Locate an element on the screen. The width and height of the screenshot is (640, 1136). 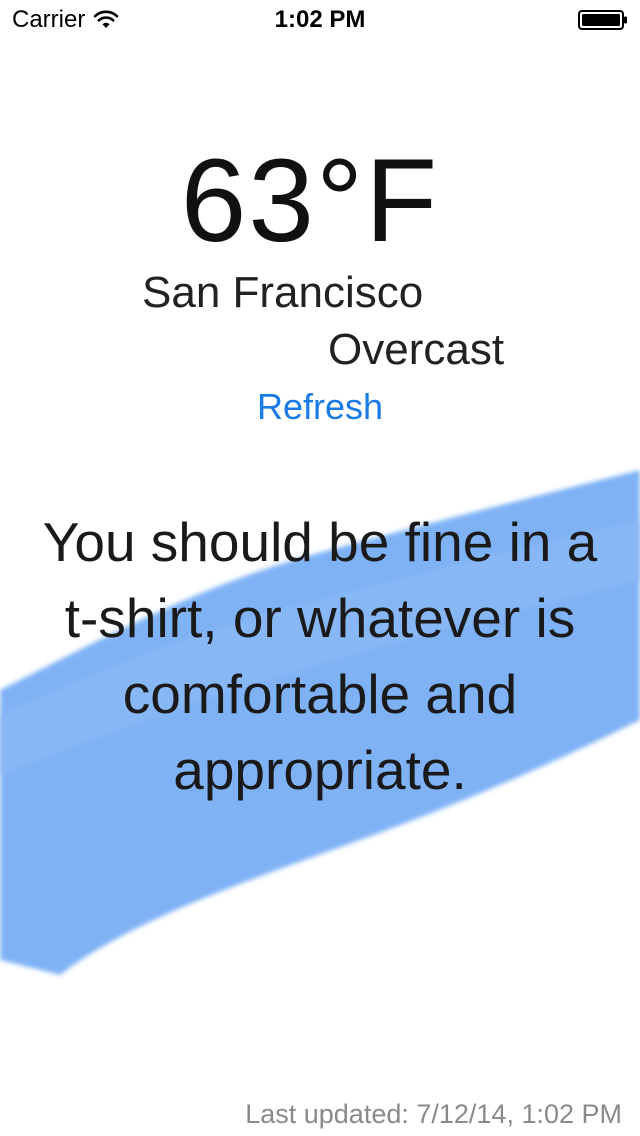
last-updated-label: Last updated: 7/12/14, 1:02 PM is located at coordinates (433, 1114).